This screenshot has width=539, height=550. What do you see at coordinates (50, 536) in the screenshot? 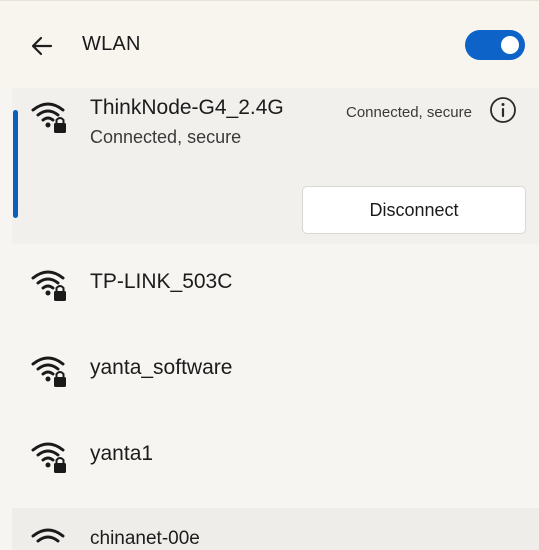
I see `wifi-icon` at bounding box center [50, 536].